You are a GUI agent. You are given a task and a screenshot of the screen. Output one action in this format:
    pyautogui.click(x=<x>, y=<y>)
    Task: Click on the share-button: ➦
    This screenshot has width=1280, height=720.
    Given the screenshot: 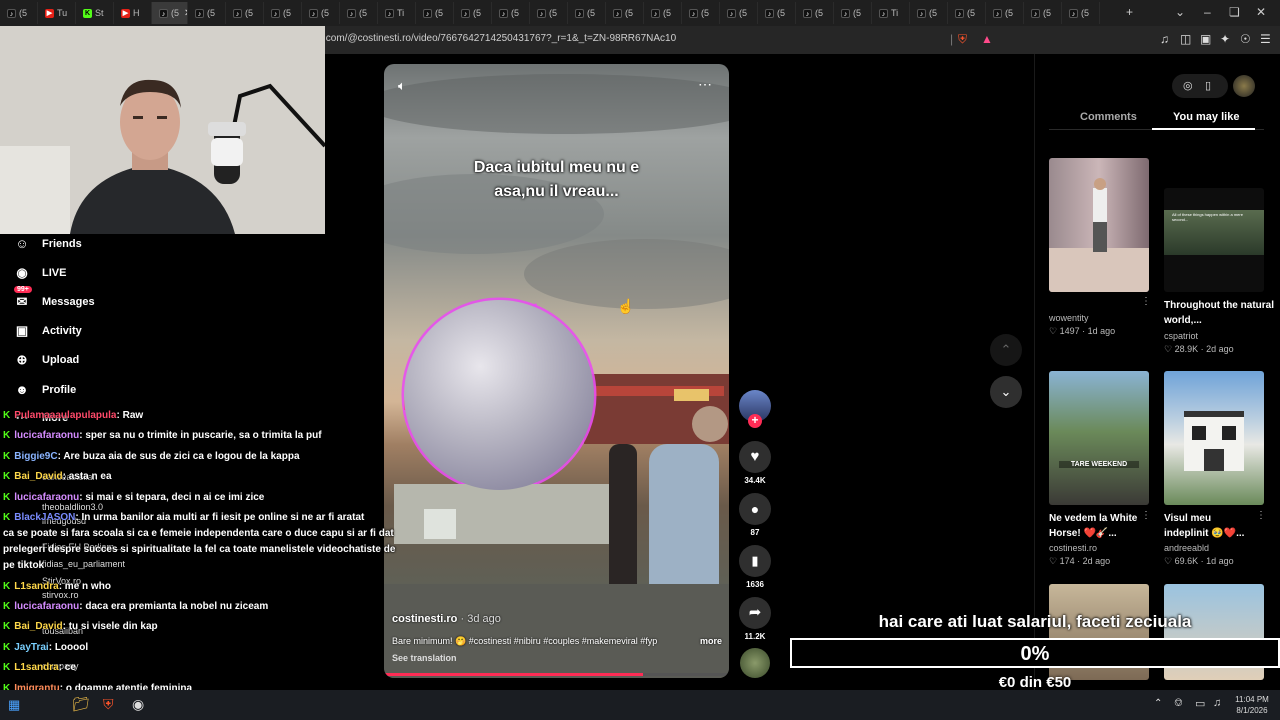 What is the action you would take?
    pyautogui.click(x=755, y=613)
    